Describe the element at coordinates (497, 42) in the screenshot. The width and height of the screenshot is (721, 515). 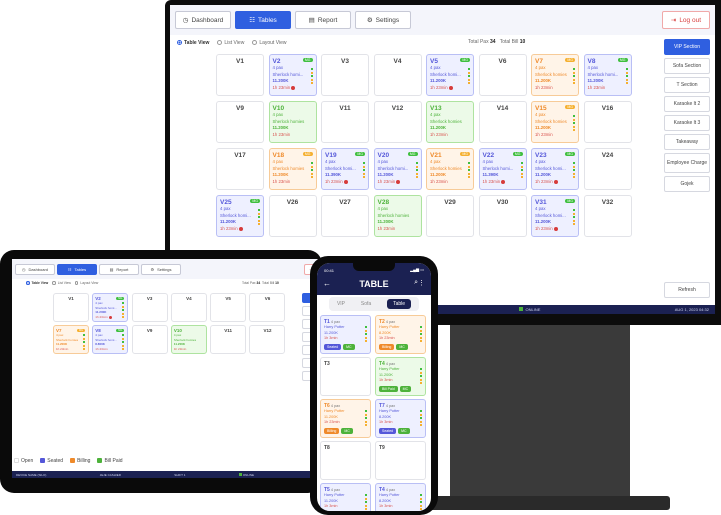
I see `totals: Total Pax 34 Total Bill 10` at that location.